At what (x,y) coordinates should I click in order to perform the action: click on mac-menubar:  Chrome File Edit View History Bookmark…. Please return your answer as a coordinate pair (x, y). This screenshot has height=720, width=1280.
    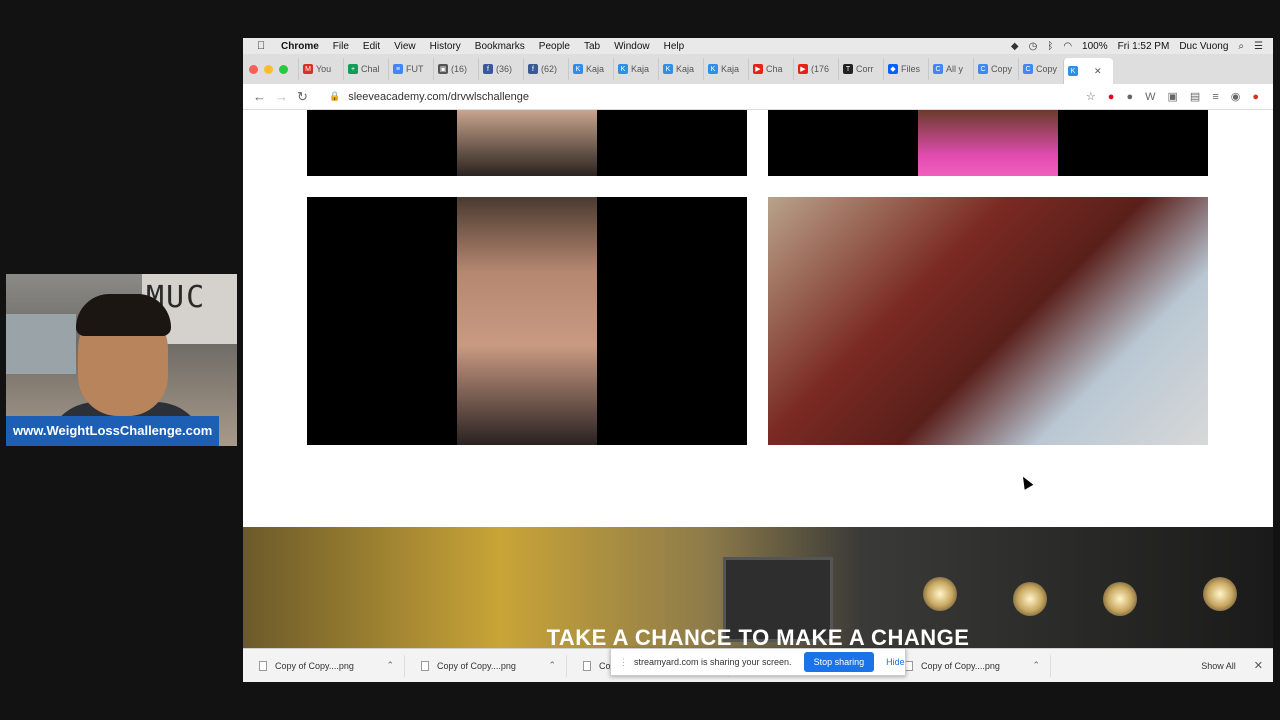
    Looking at the image, I should click on (758, 46).